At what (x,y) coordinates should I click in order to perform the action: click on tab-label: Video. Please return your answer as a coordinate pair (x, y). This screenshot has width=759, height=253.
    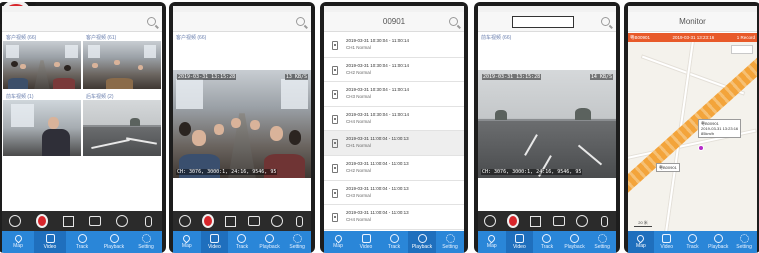
    Looking at the image, I should click on (50, 247).